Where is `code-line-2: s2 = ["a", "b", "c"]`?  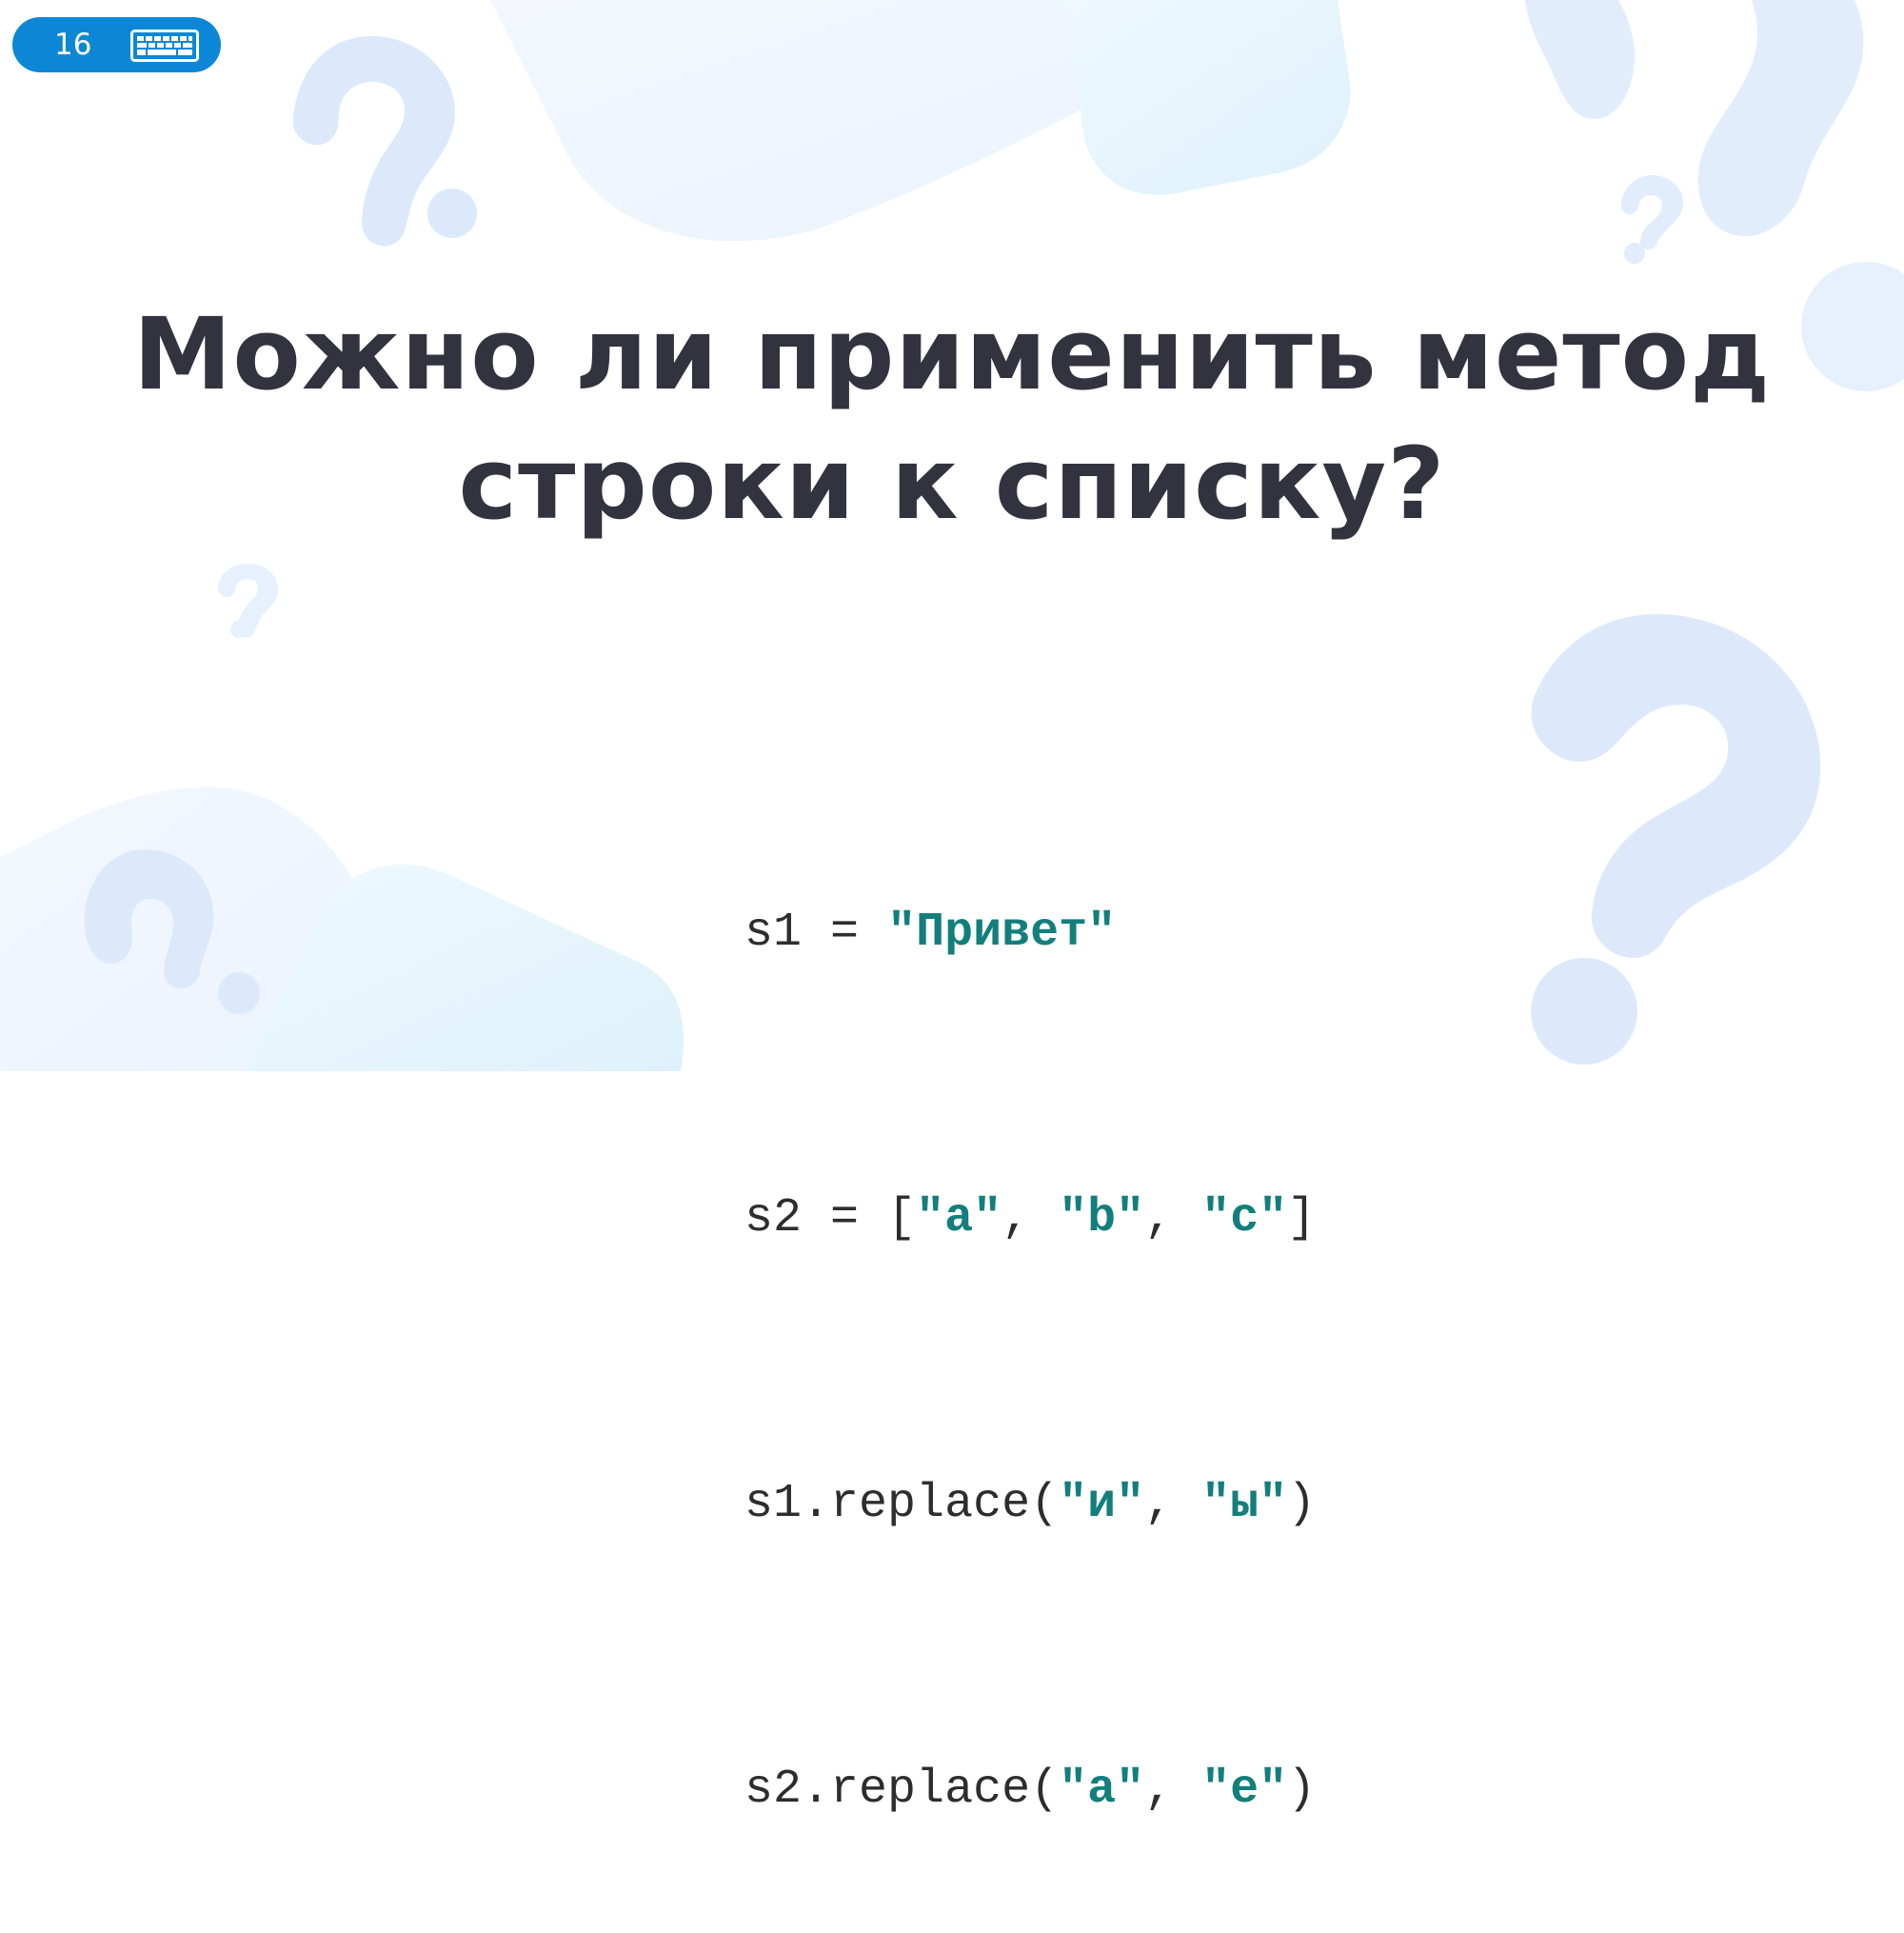 code-line-2: s2 = ["a", "b", "c"] is located at coordinates (973, 1160).